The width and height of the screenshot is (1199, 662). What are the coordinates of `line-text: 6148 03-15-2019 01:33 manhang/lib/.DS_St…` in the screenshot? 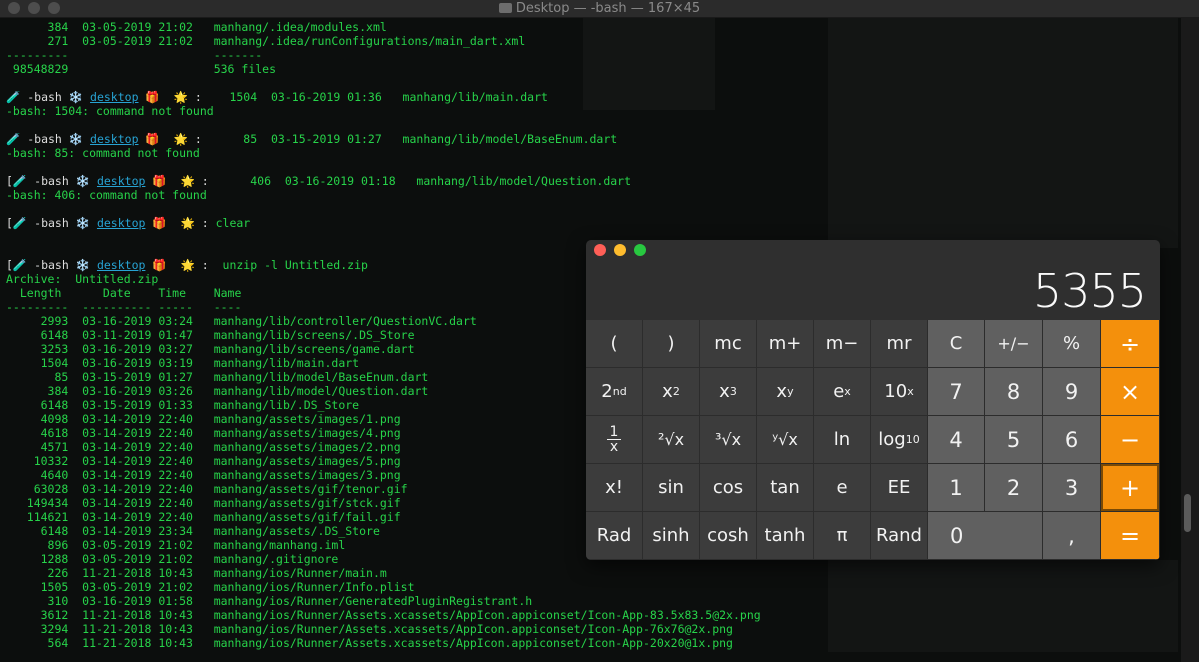 It's located at (183, 405).